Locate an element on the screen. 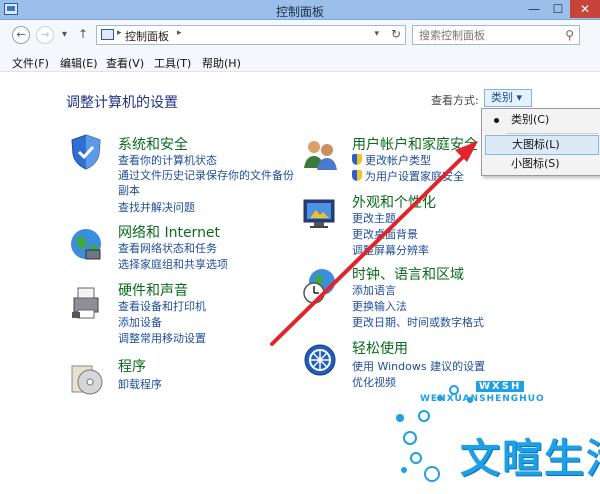  view-option-large-icons: 大图标(L) is located at coordinates (542, 145).